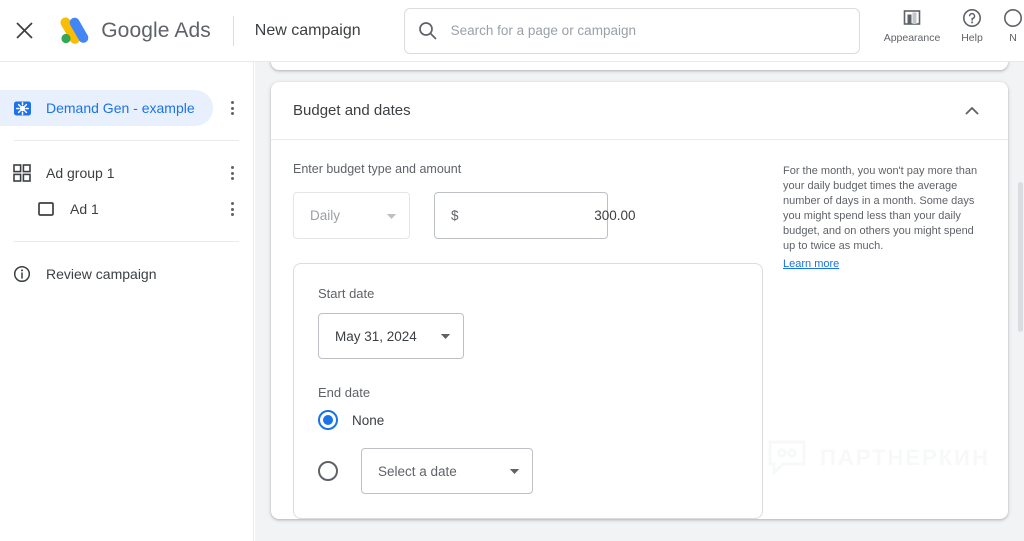  I want to click on card-title: Budget and dates, so click(352, 110).